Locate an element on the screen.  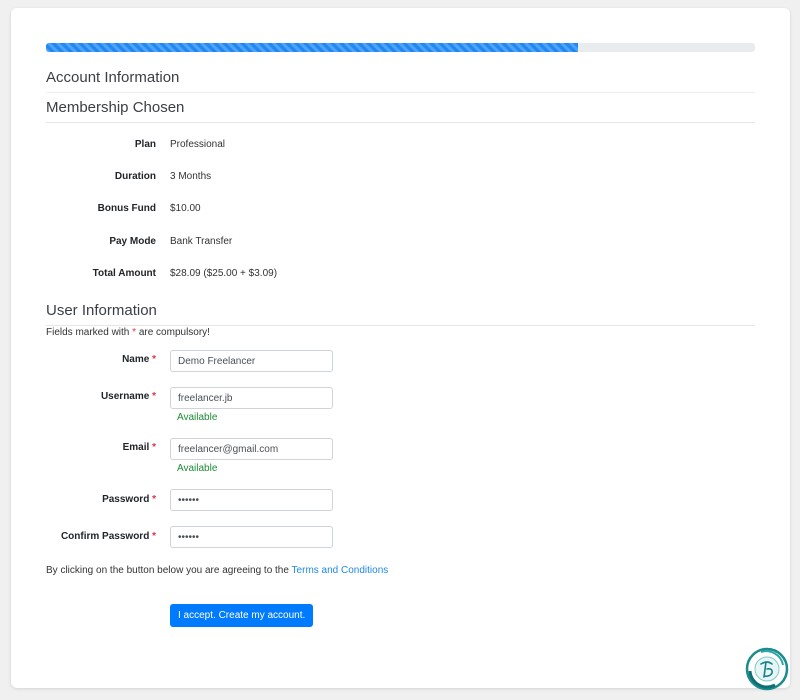
user-information-heading: User Information is located at coordinates (400, 313).